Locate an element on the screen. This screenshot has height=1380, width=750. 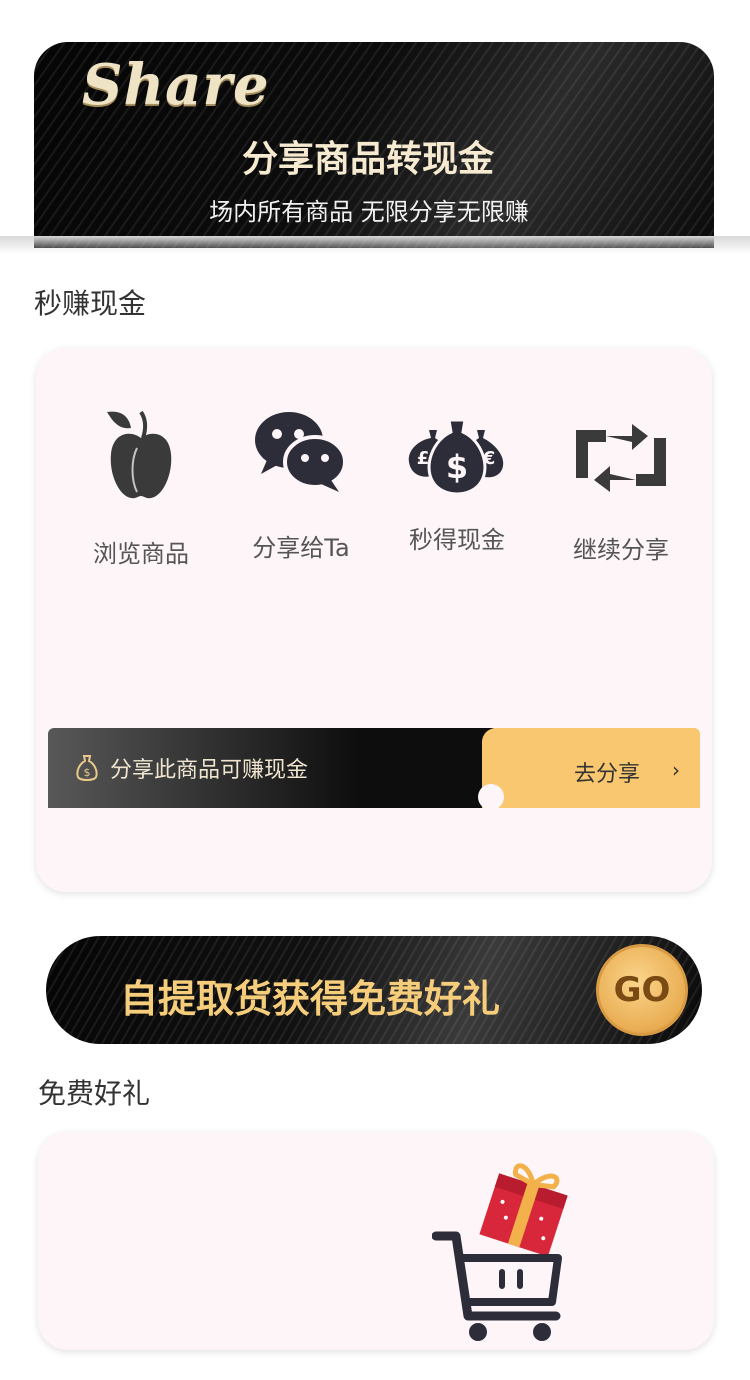
step-cash-label: 秒得现金 is located at coordinates (457, 540).